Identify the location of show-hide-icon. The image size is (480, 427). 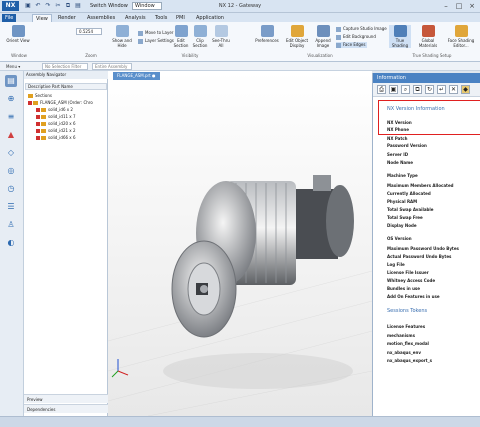
(122, 31).